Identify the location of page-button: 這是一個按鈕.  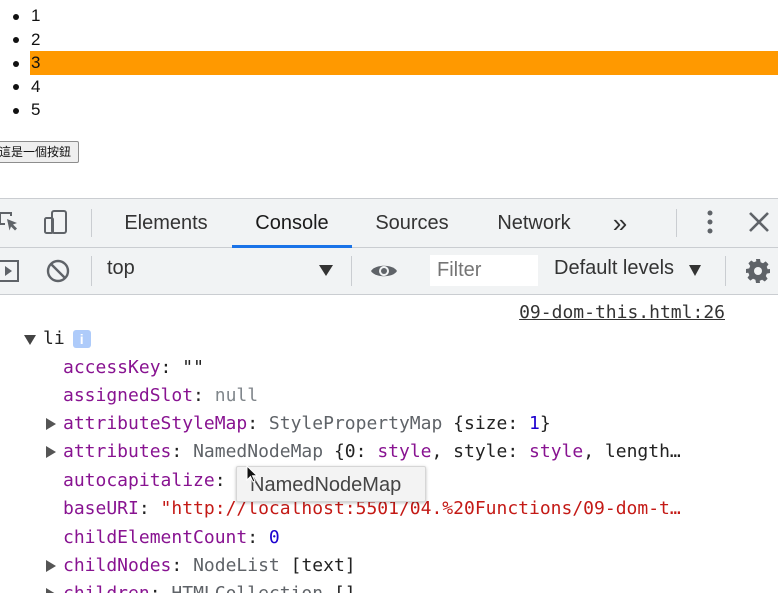
(40, 152).